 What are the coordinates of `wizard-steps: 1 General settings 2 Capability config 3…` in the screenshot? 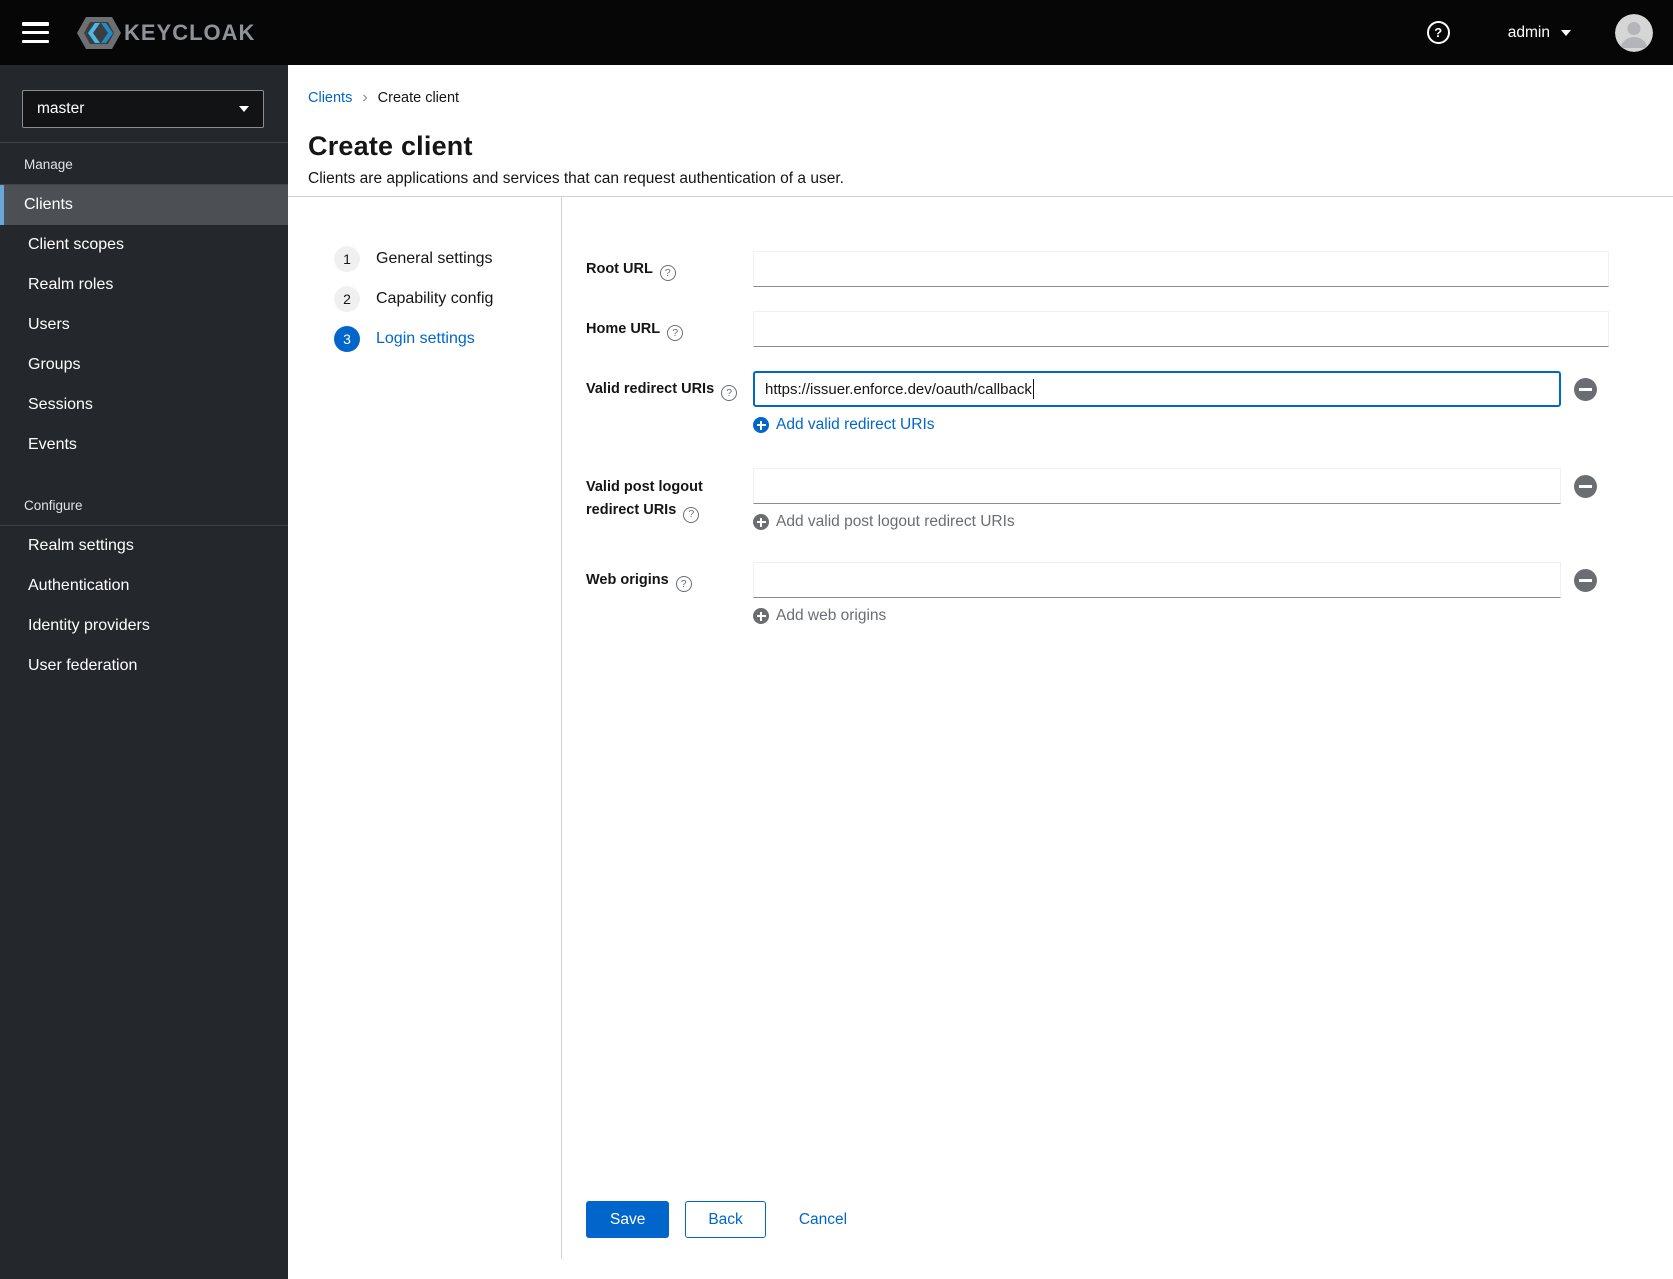 It's located at (425, 738).